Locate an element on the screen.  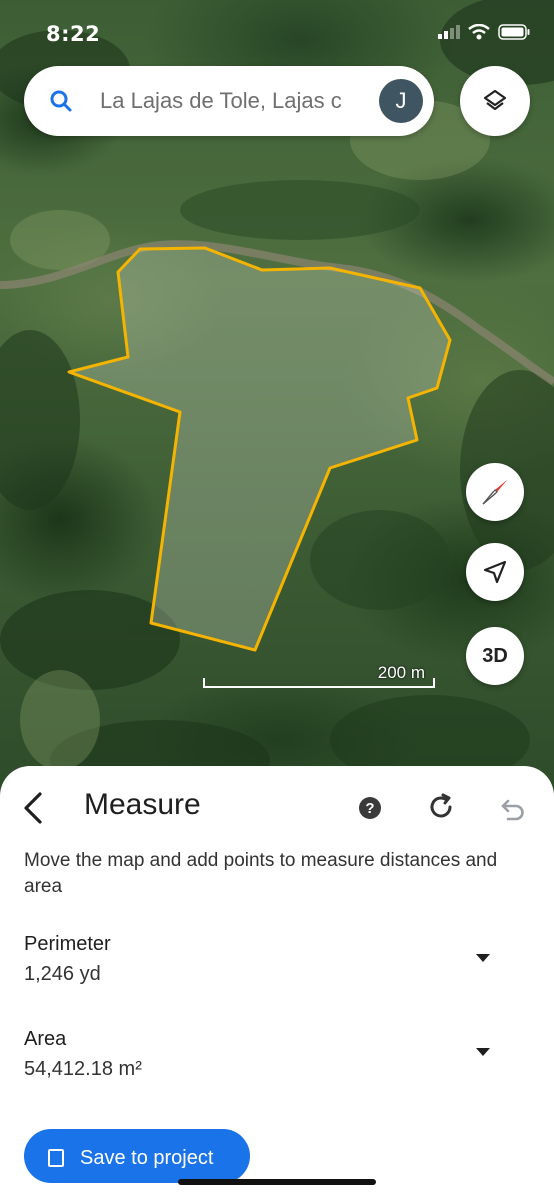
bookmark-icon is located at coordinates (56, 1158).